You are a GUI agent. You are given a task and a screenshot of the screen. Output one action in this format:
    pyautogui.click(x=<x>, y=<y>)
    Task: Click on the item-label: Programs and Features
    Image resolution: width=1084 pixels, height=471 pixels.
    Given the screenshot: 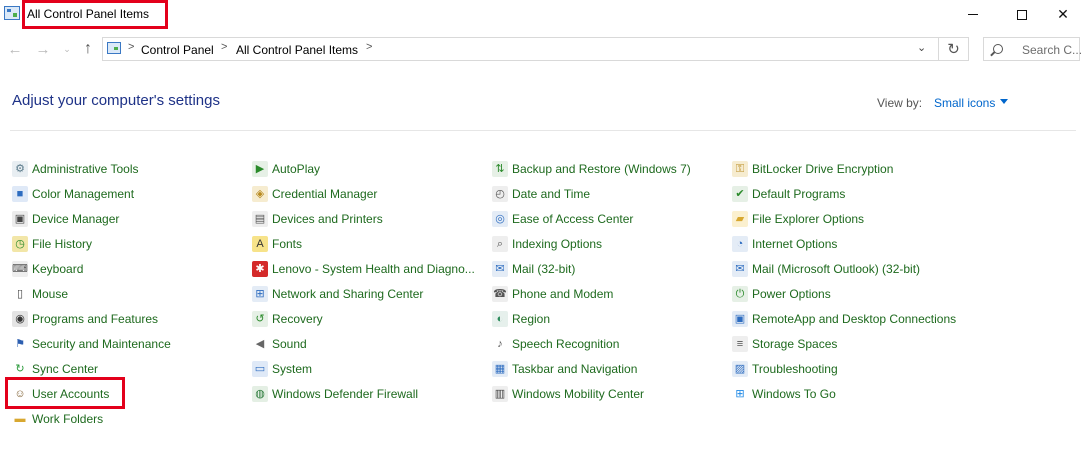 What is the action you would take?
    pyautogui.click(x=95, y=319)
    